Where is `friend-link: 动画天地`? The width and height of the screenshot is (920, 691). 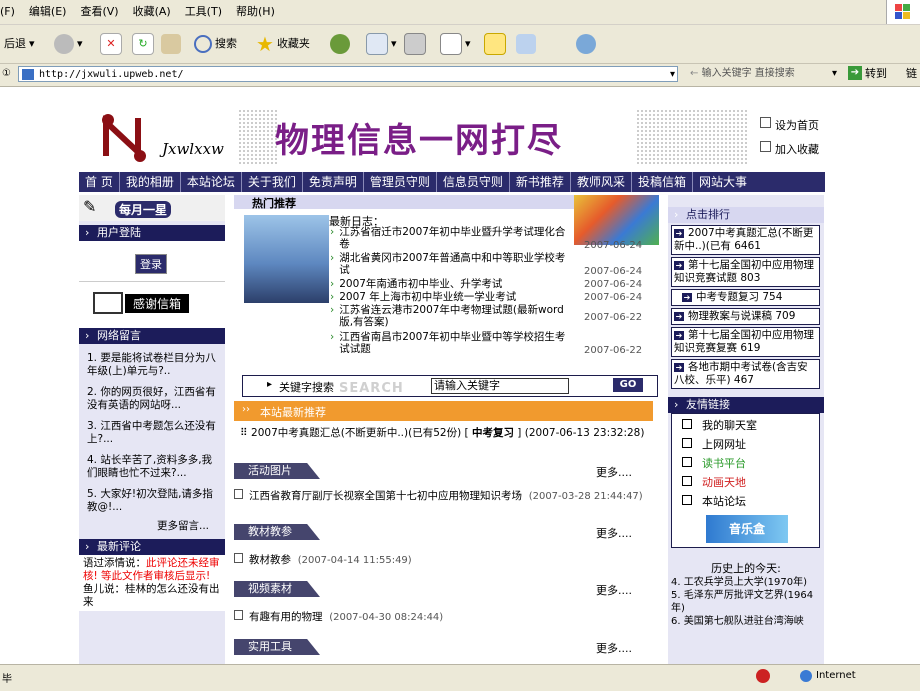 friend-link: 动画天地 is located at coordinates (745, 482).